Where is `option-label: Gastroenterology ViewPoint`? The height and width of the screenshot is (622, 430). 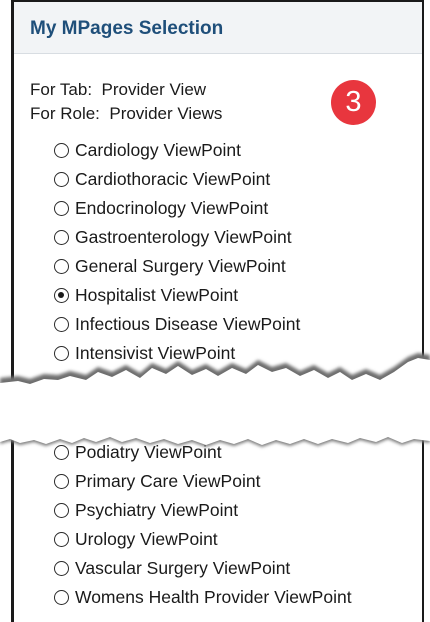 option-label: Gastroenterology ViewPoint is located at coordinates (183, 236).